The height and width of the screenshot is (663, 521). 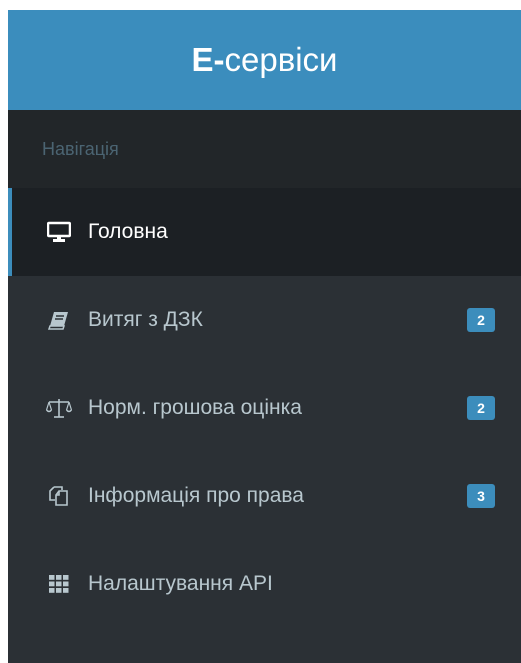 I want to click on sidebar-item-label: Налаштування API, so click(x=180, y=583).